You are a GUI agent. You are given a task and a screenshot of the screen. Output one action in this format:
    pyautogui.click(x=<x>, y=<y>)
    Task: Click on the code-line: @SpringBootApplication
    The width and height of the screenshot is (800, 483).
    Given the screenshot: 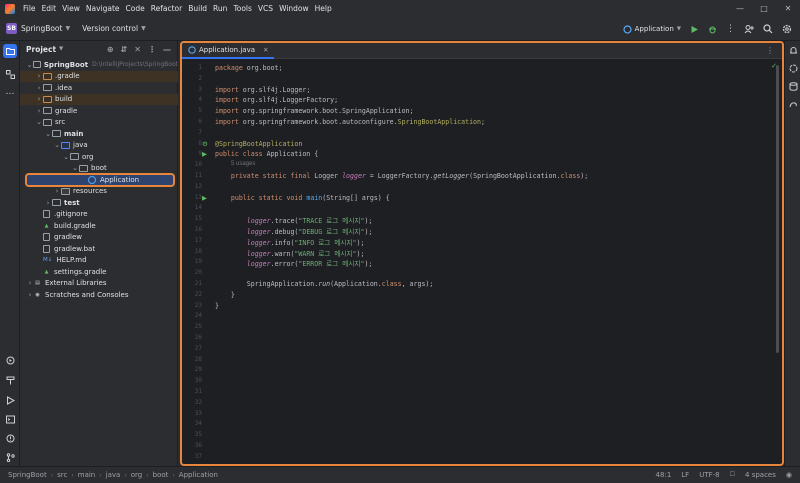 What is the action you would take?
    pyautogui.click(x=258, y=144)
    